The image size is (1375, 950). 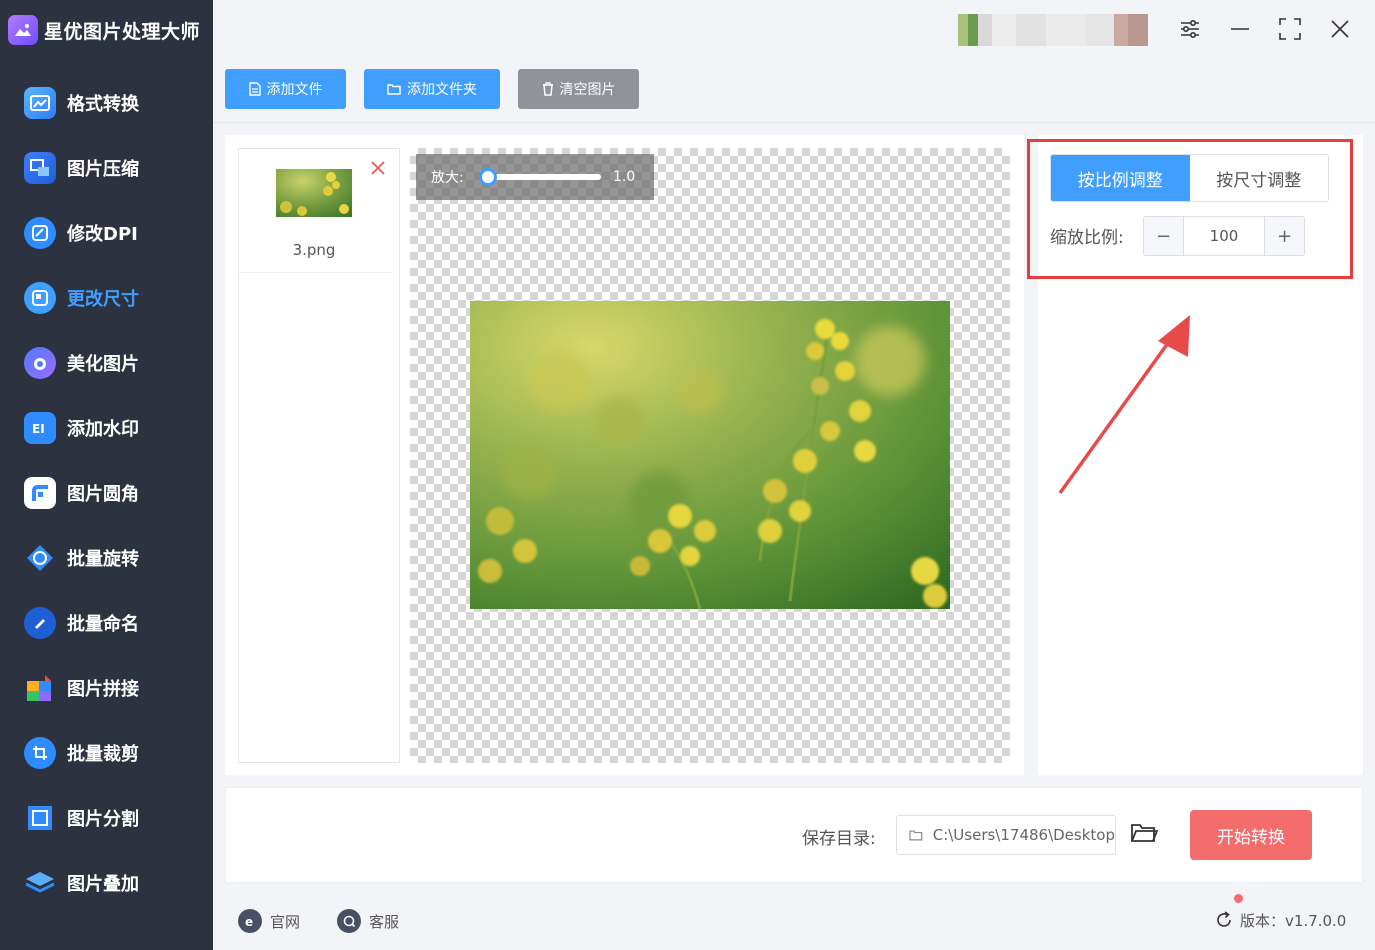 What do you see at coordinates (349, 921) in the screenshot?
I see `chat-icon` at bounding box center [349, 921].